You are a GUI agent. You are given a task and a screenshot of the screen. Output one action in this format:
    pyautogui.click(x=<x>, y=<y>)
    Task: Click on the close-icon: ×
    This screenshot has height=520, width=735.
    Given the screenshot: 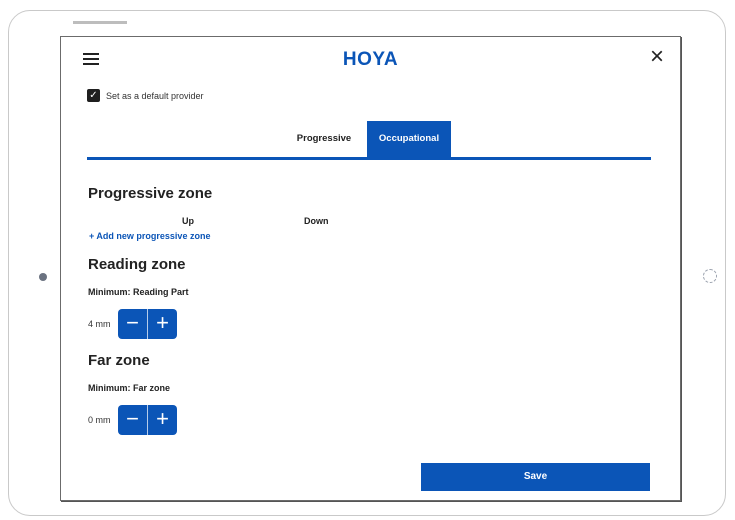 What is the action you would take?
    pyautogui.click(x=657, y=57)
    